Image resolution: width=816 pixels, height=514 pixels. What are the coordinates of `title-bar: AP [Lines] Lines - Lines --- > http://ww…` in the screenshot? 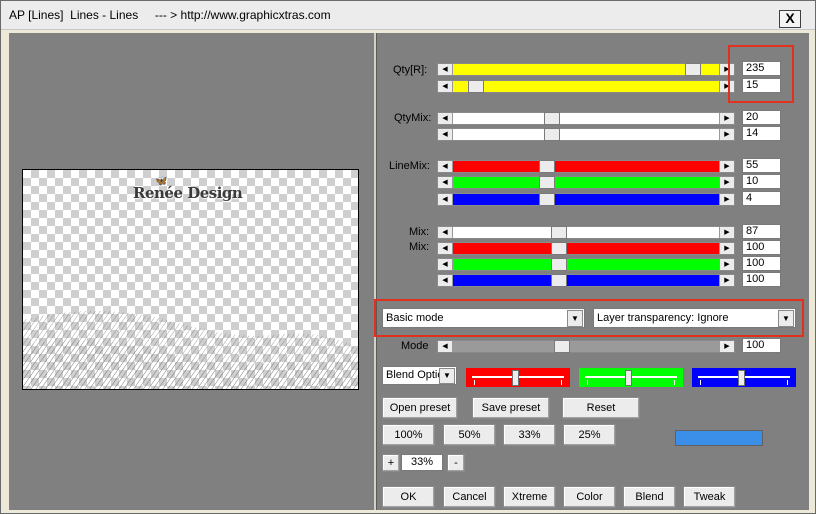 It's located at (408, 15).